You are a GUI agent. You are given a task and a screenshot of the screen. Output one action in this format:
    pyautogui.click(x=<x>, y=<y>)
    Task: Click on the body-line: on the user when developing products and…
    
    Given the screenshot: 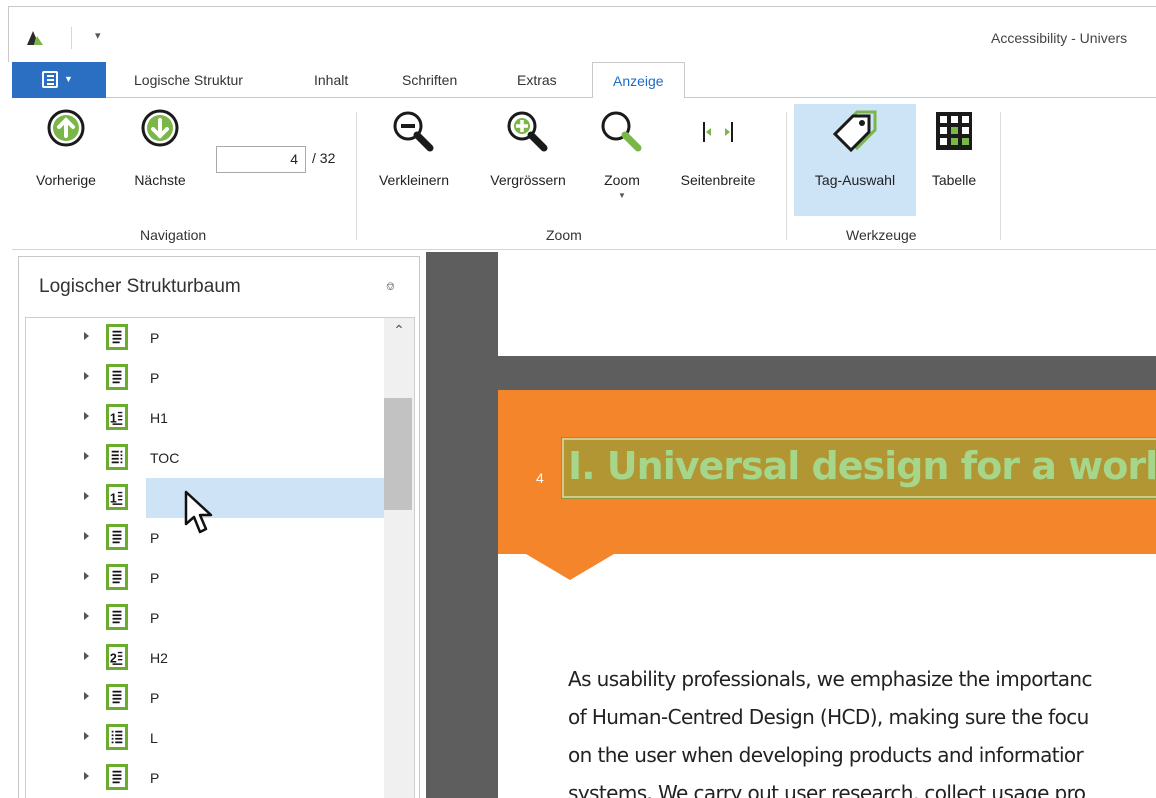 What is the action you would take?
    pyautogui.click(x=826, y=755)
    